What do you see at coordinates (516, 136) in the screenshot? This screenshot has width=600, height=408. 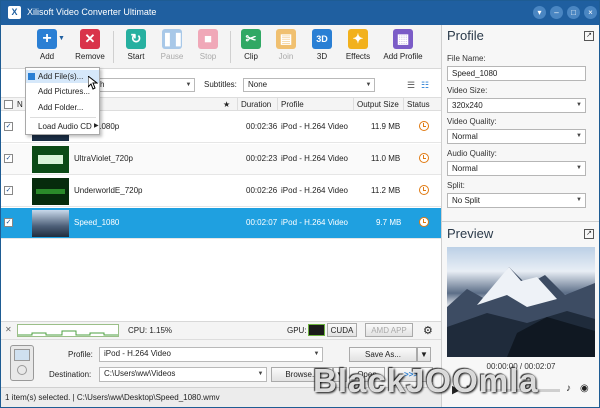 I see `video-quality-select: Normal ▼` at bounding box center [516, 136].